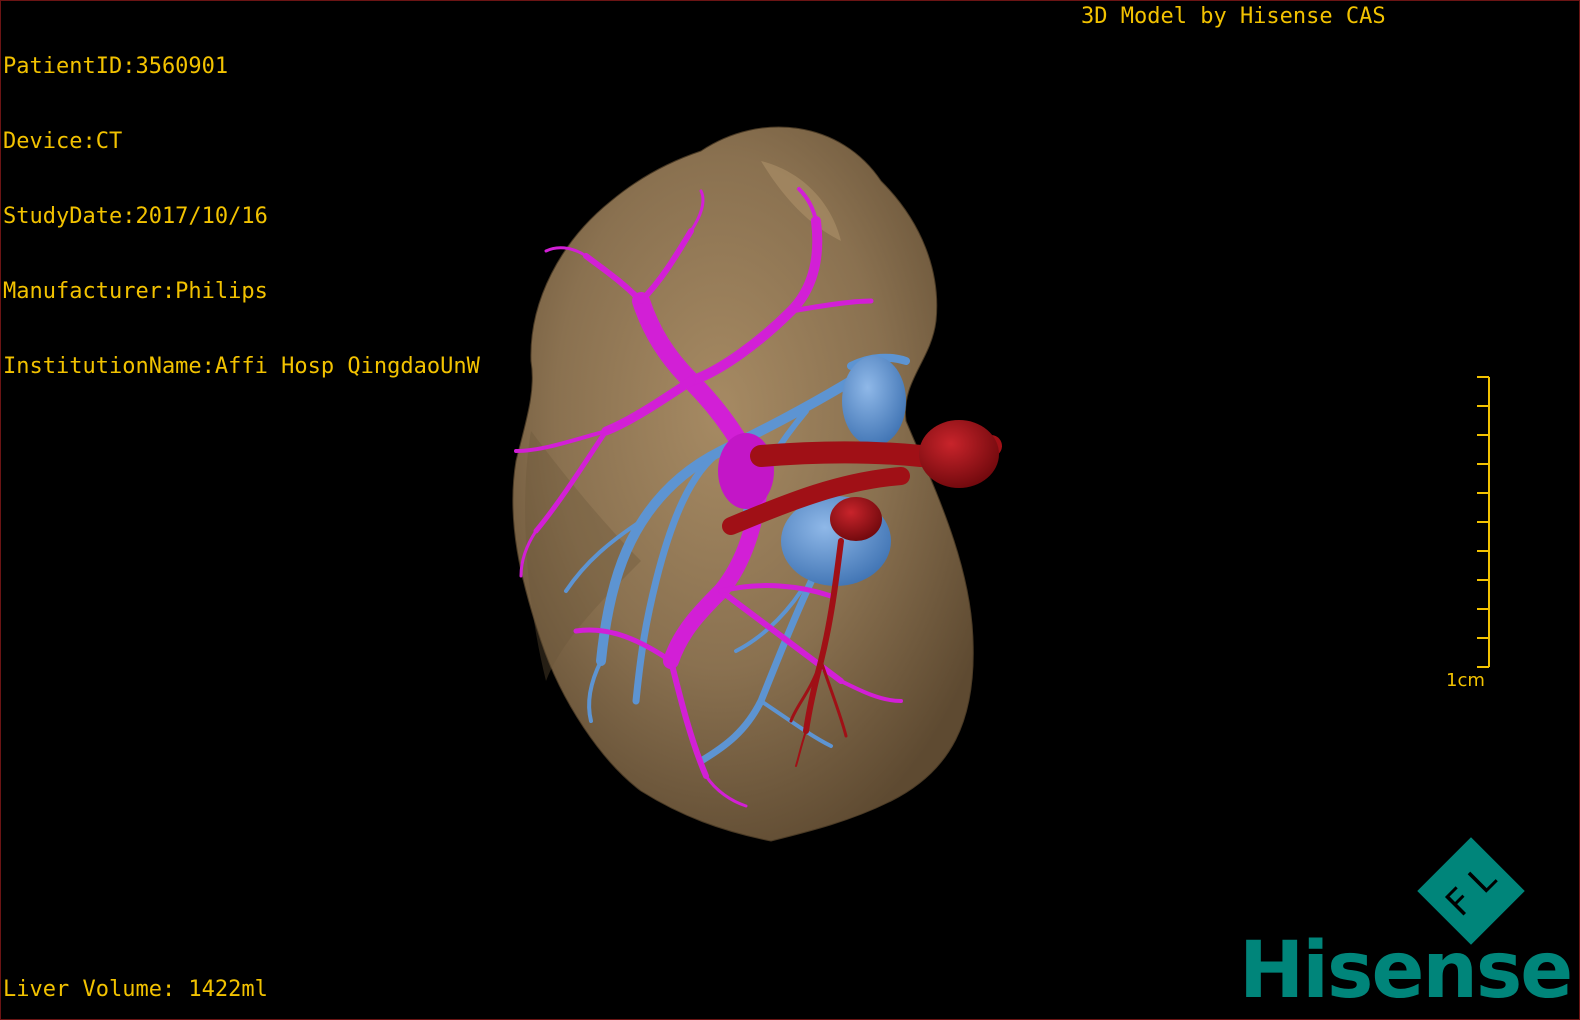  I want to click on patient-id-text: PatientID:3560901, so click(116, 66).